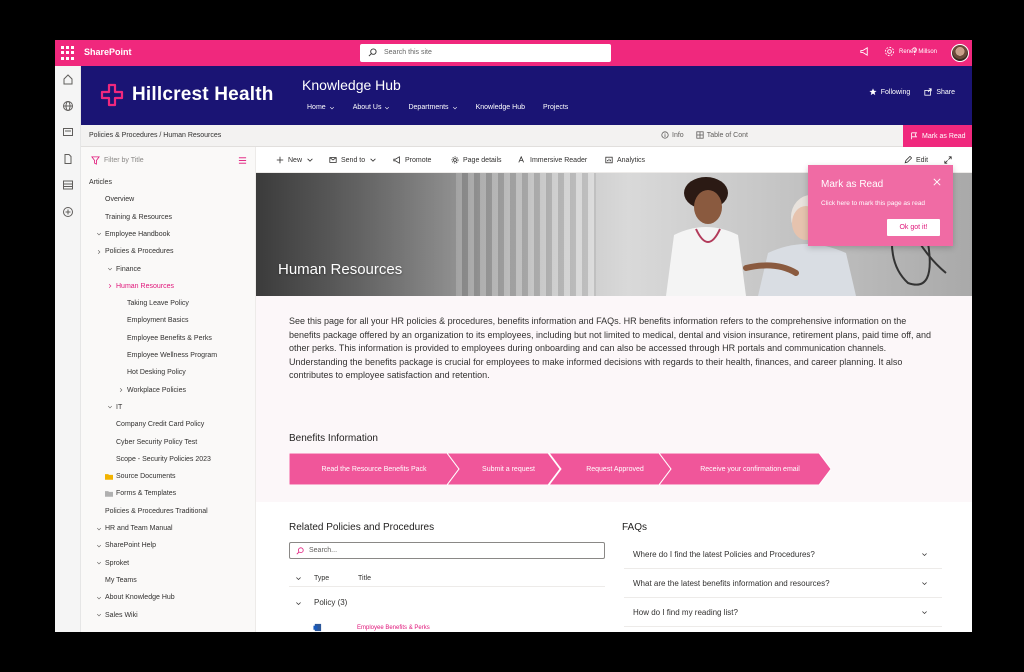  I want to click on nav-tree-item: Training & Resources, so click(138, 217).